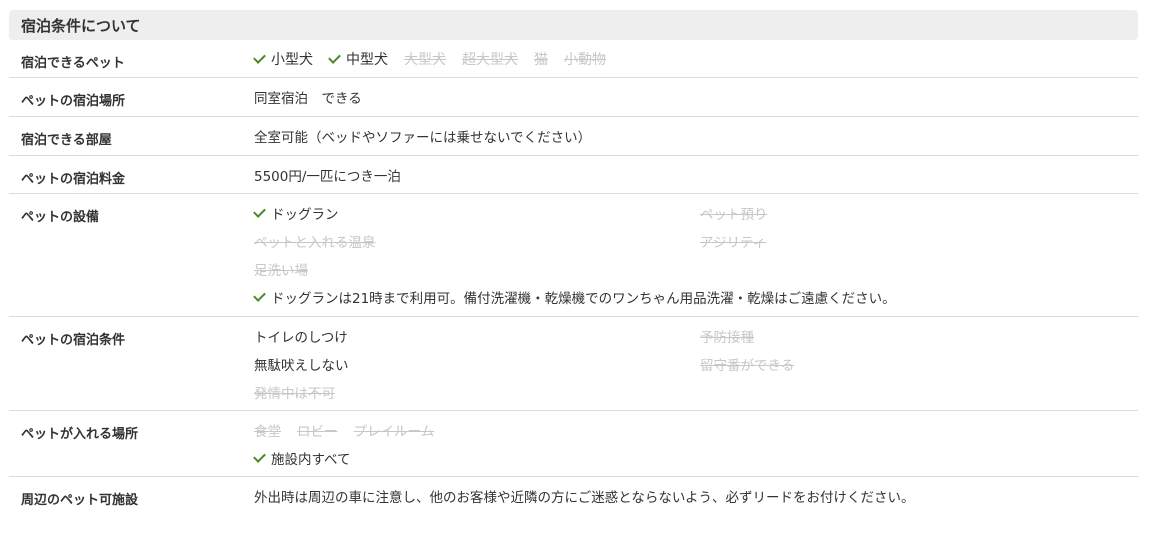  I want to click on pet-stay-place-value: 同室宿泊 できる, so click(308, 99).